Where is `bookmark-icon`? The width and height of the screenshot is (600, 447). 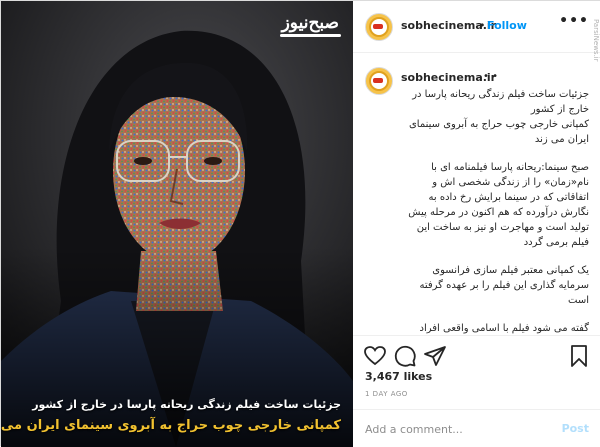 bookmark-icon is located at coordinates (579, 356).